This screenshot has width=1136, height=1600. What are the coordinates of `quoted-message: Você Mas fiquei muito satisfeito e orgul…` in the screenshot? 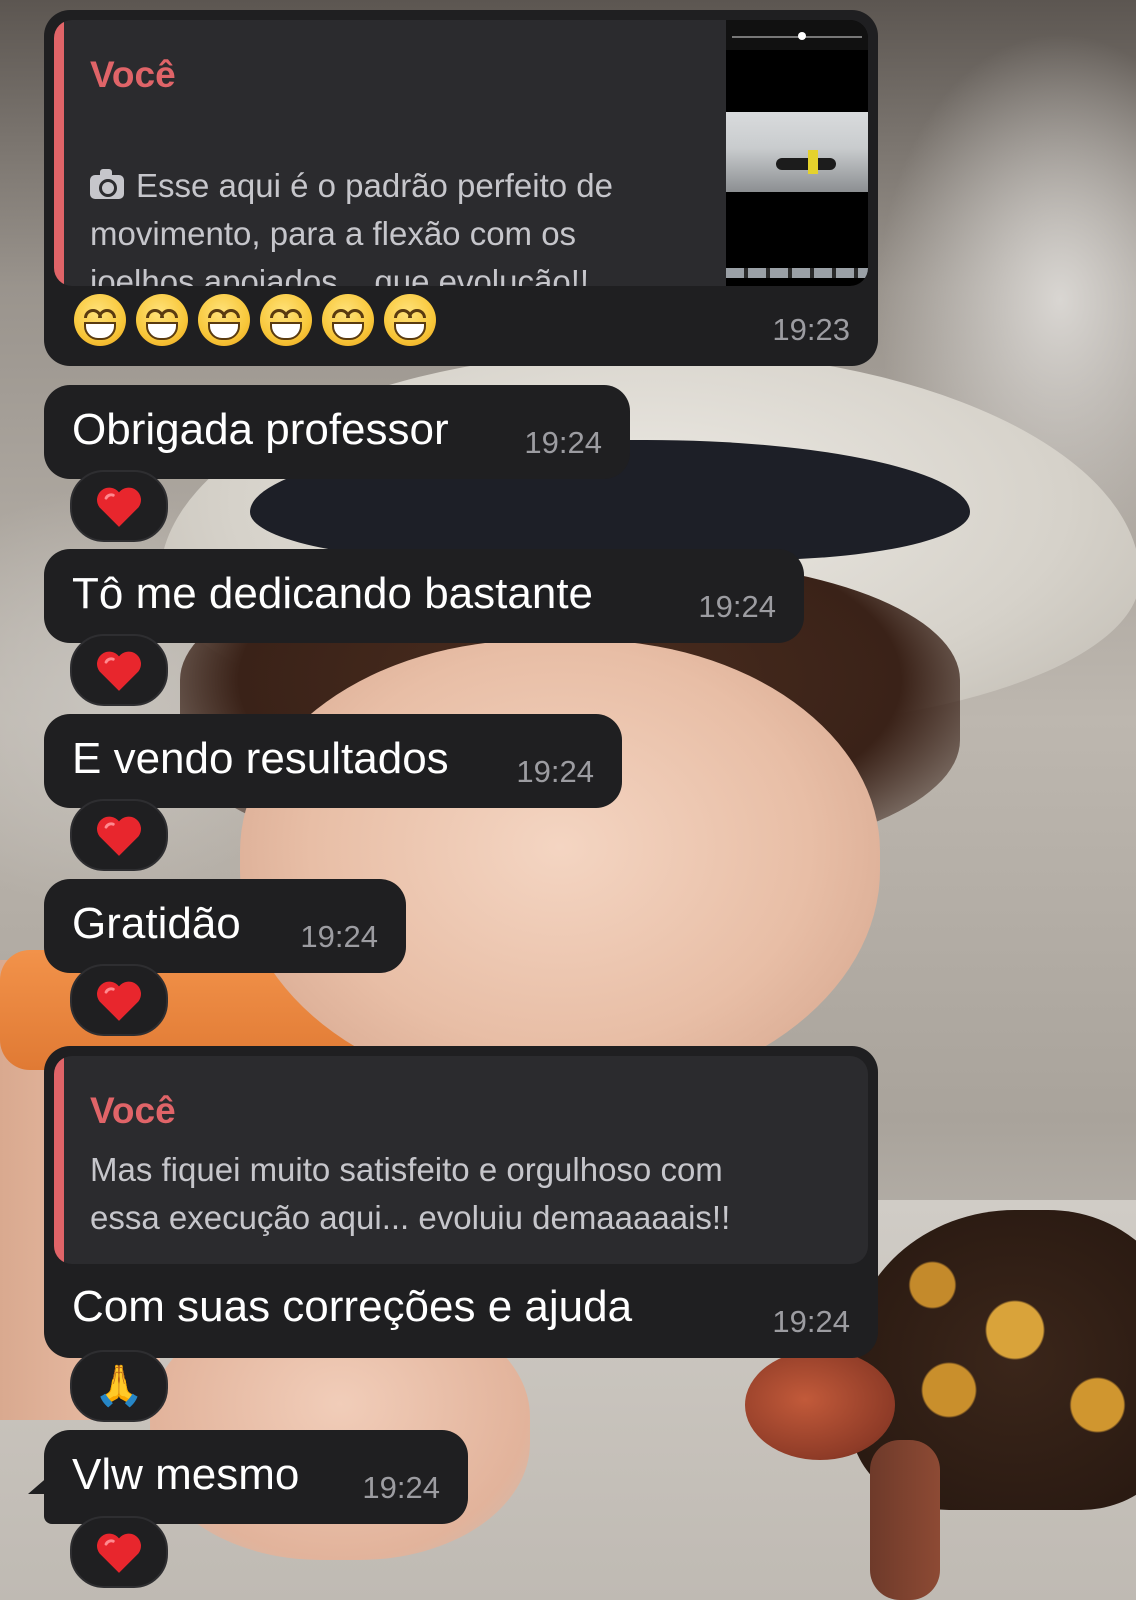 It's located at (461, 1160).